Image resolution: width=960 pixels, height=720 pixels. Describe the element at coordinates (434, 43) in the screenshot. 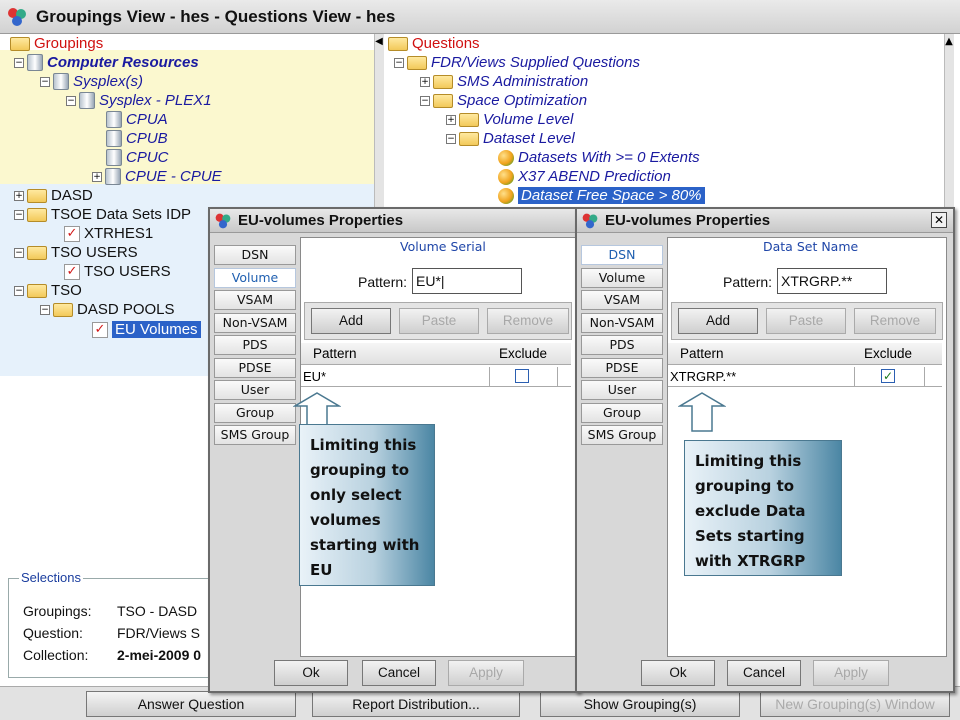

I see `tree-root-questions: Questions` at that location.